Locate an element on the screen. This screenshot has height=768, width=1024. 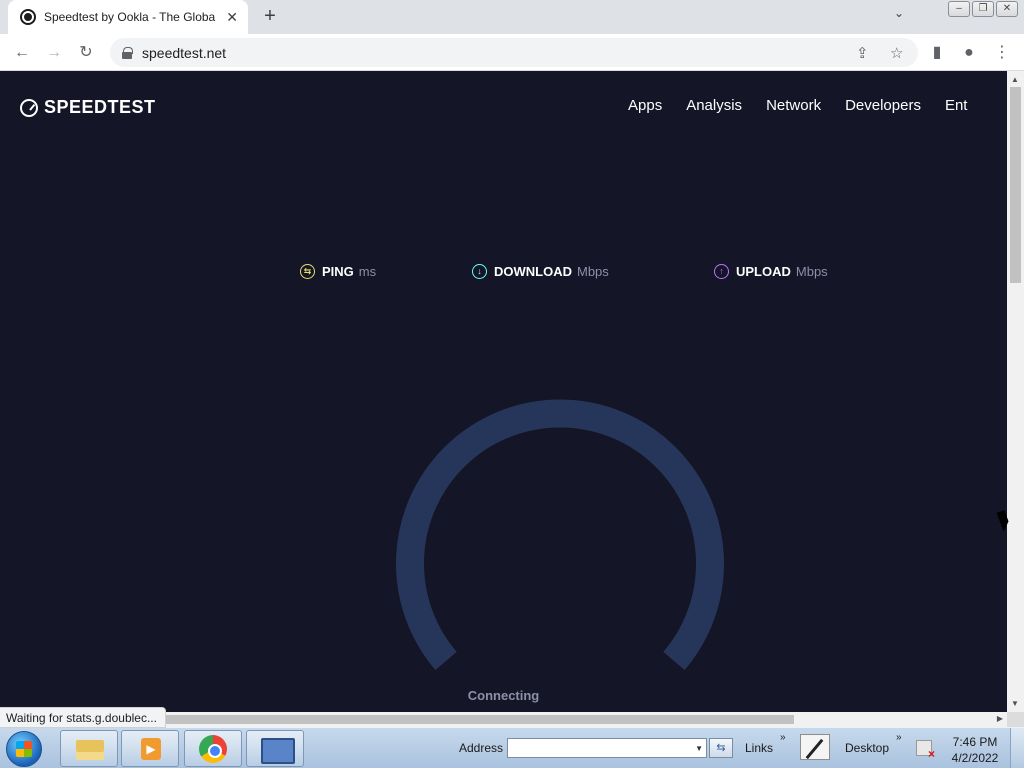
ping-metric: ⇆ PING ms is located at coordinates (338, 271).